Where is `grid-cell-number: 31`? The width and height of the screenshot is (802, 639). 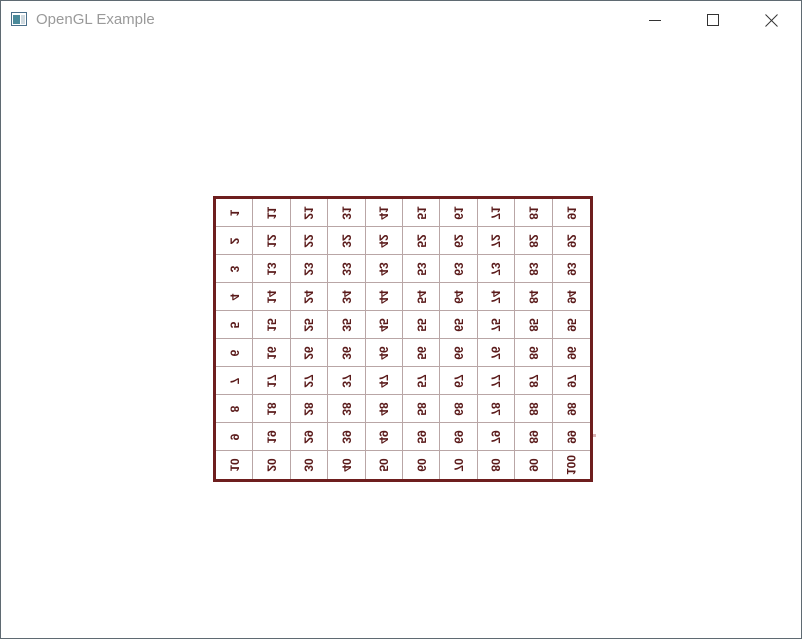
grid-cell-number: 31 is located at coordinates (346, 212).